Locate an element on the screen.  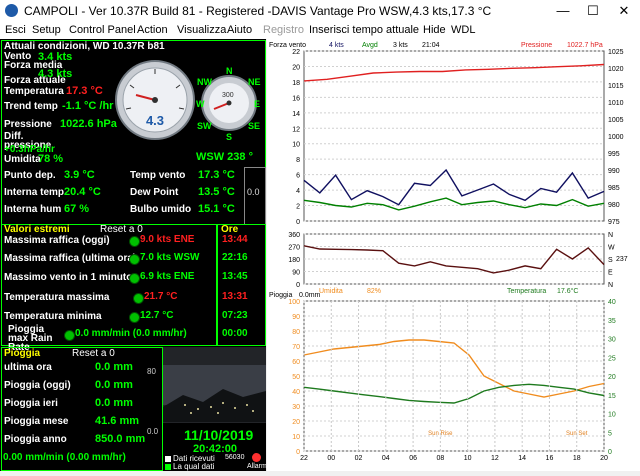
compass-se: SE is located at coordinates (254, 126).